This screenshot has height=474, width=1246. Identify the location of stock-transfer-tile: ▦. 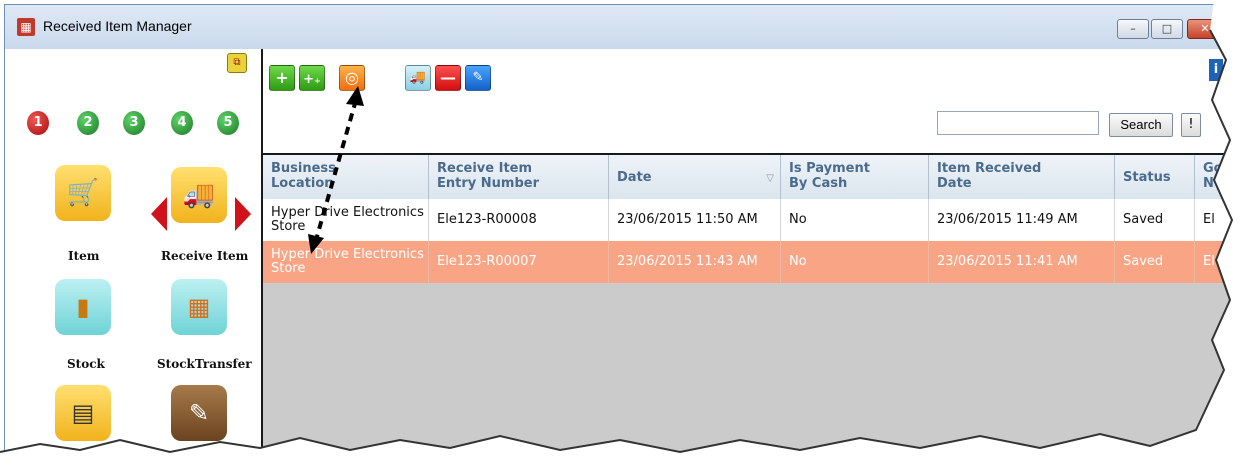
(199, 307).